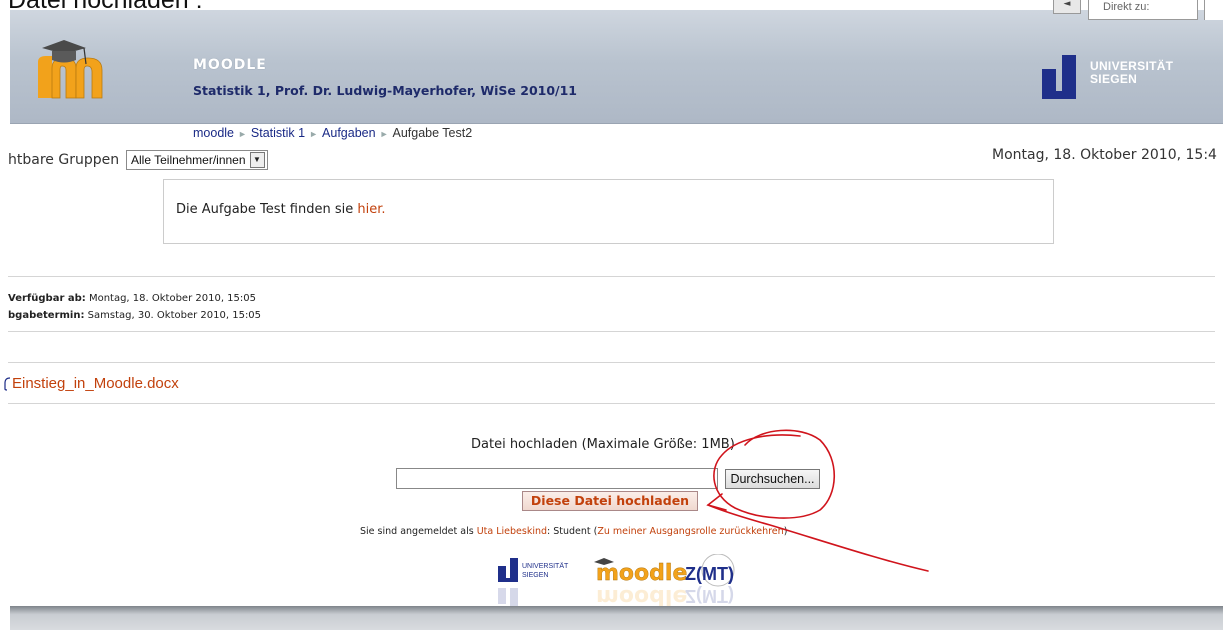 The image size is (1223, 630). I want to click on login-role: : Student (, so click(572, 531).